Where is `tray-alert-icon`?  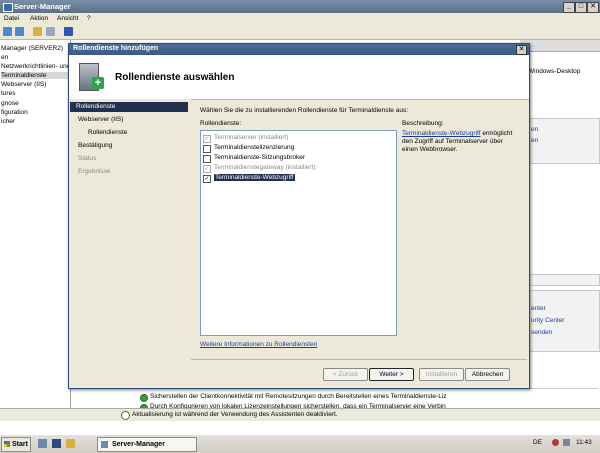 tray-alert-icon is located at coordinates (555, 442).